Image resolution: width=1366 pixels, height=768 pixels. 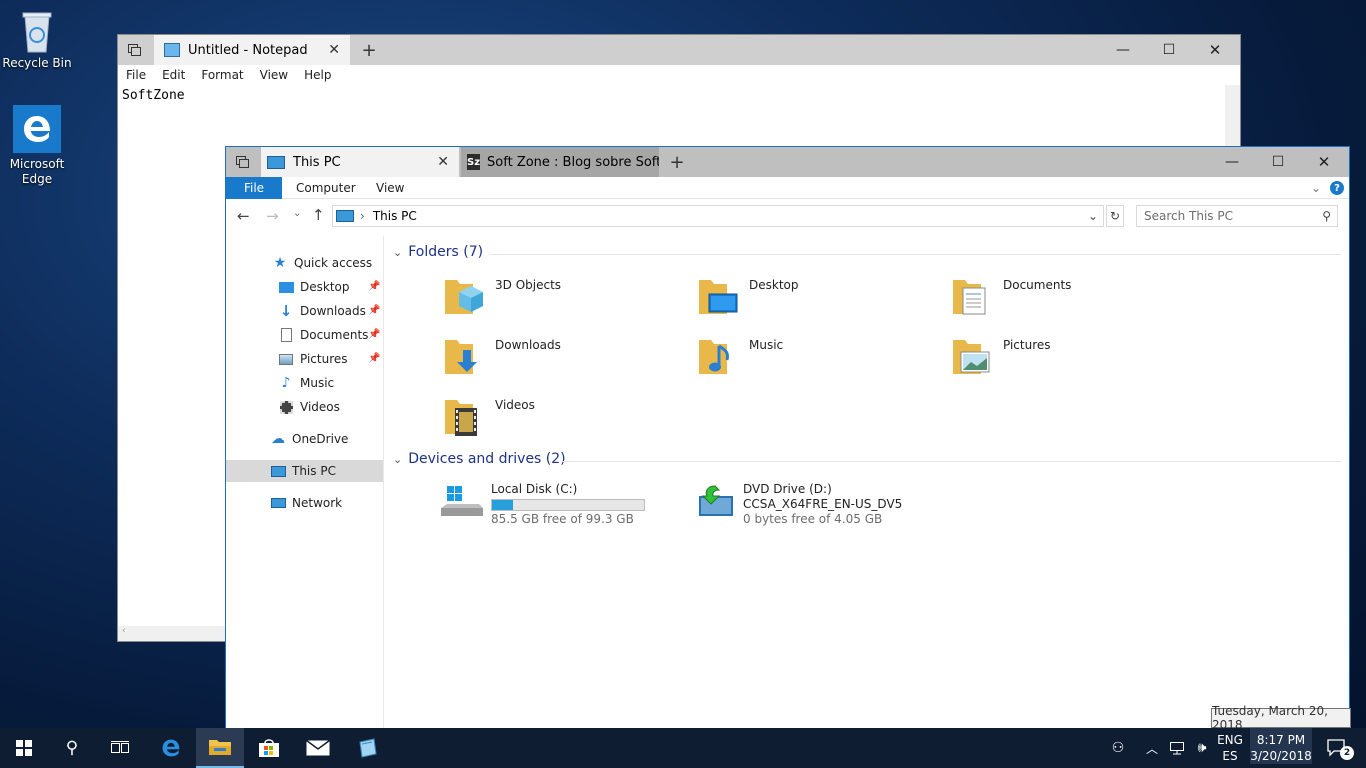 I want to click on folder-item-music: Music, so click(x=740, y=357).